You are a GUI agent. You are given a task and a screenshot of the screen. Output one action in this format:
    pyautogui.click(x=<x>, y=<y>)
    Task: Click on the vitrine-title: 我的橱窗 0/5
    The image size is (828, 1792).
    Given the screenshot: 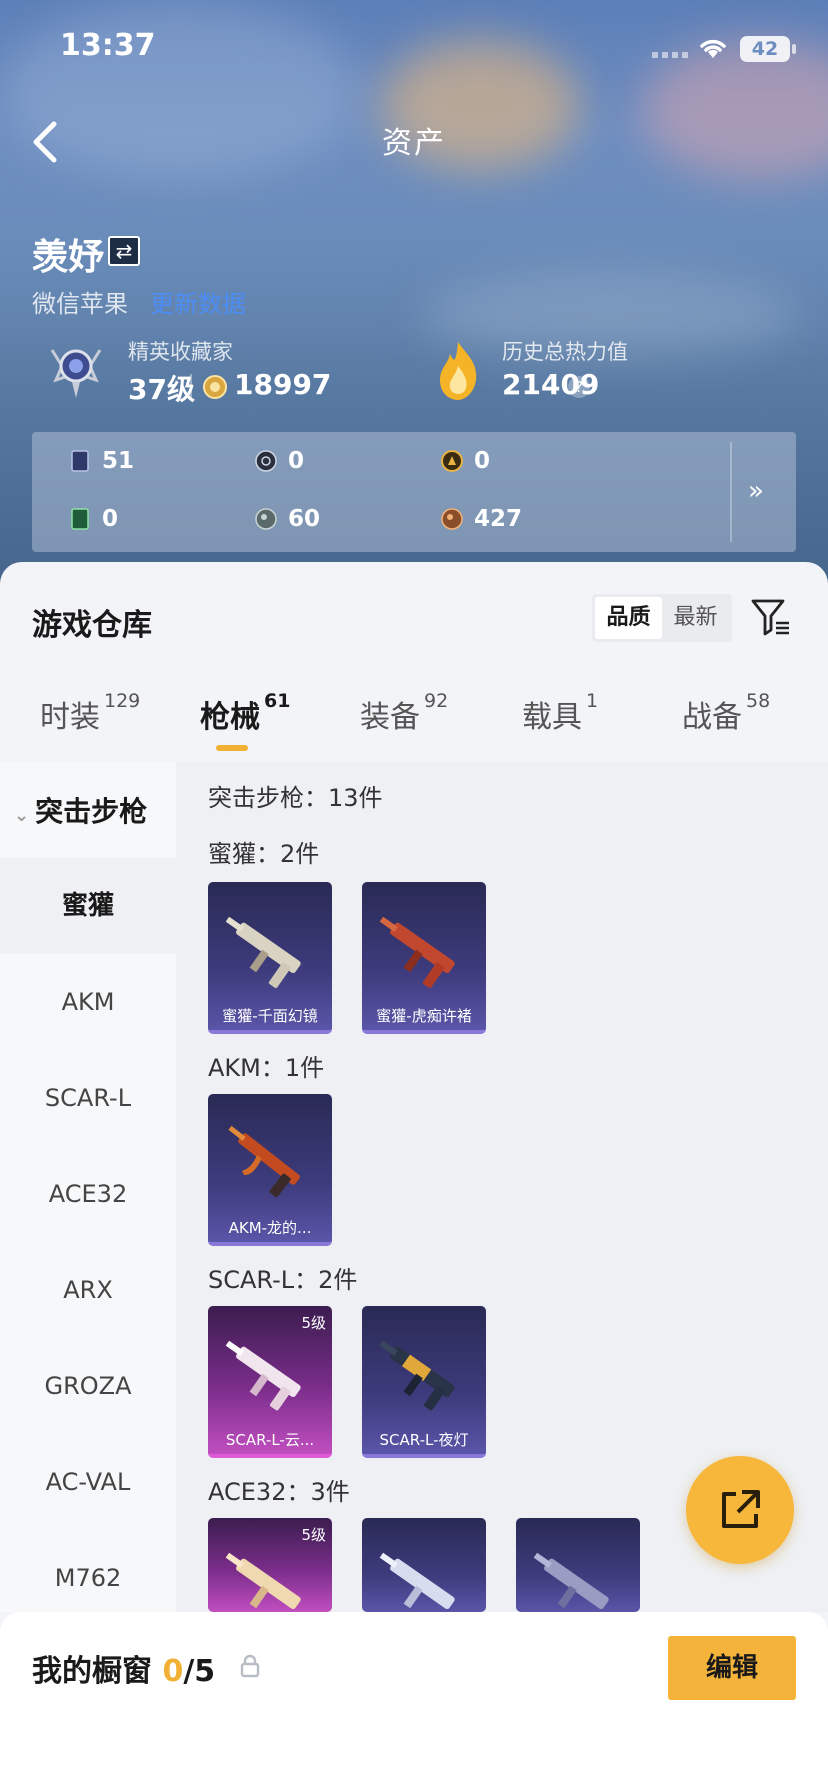 What is the action you would take?
    pyautogui.click(x=123, y=1668)
    